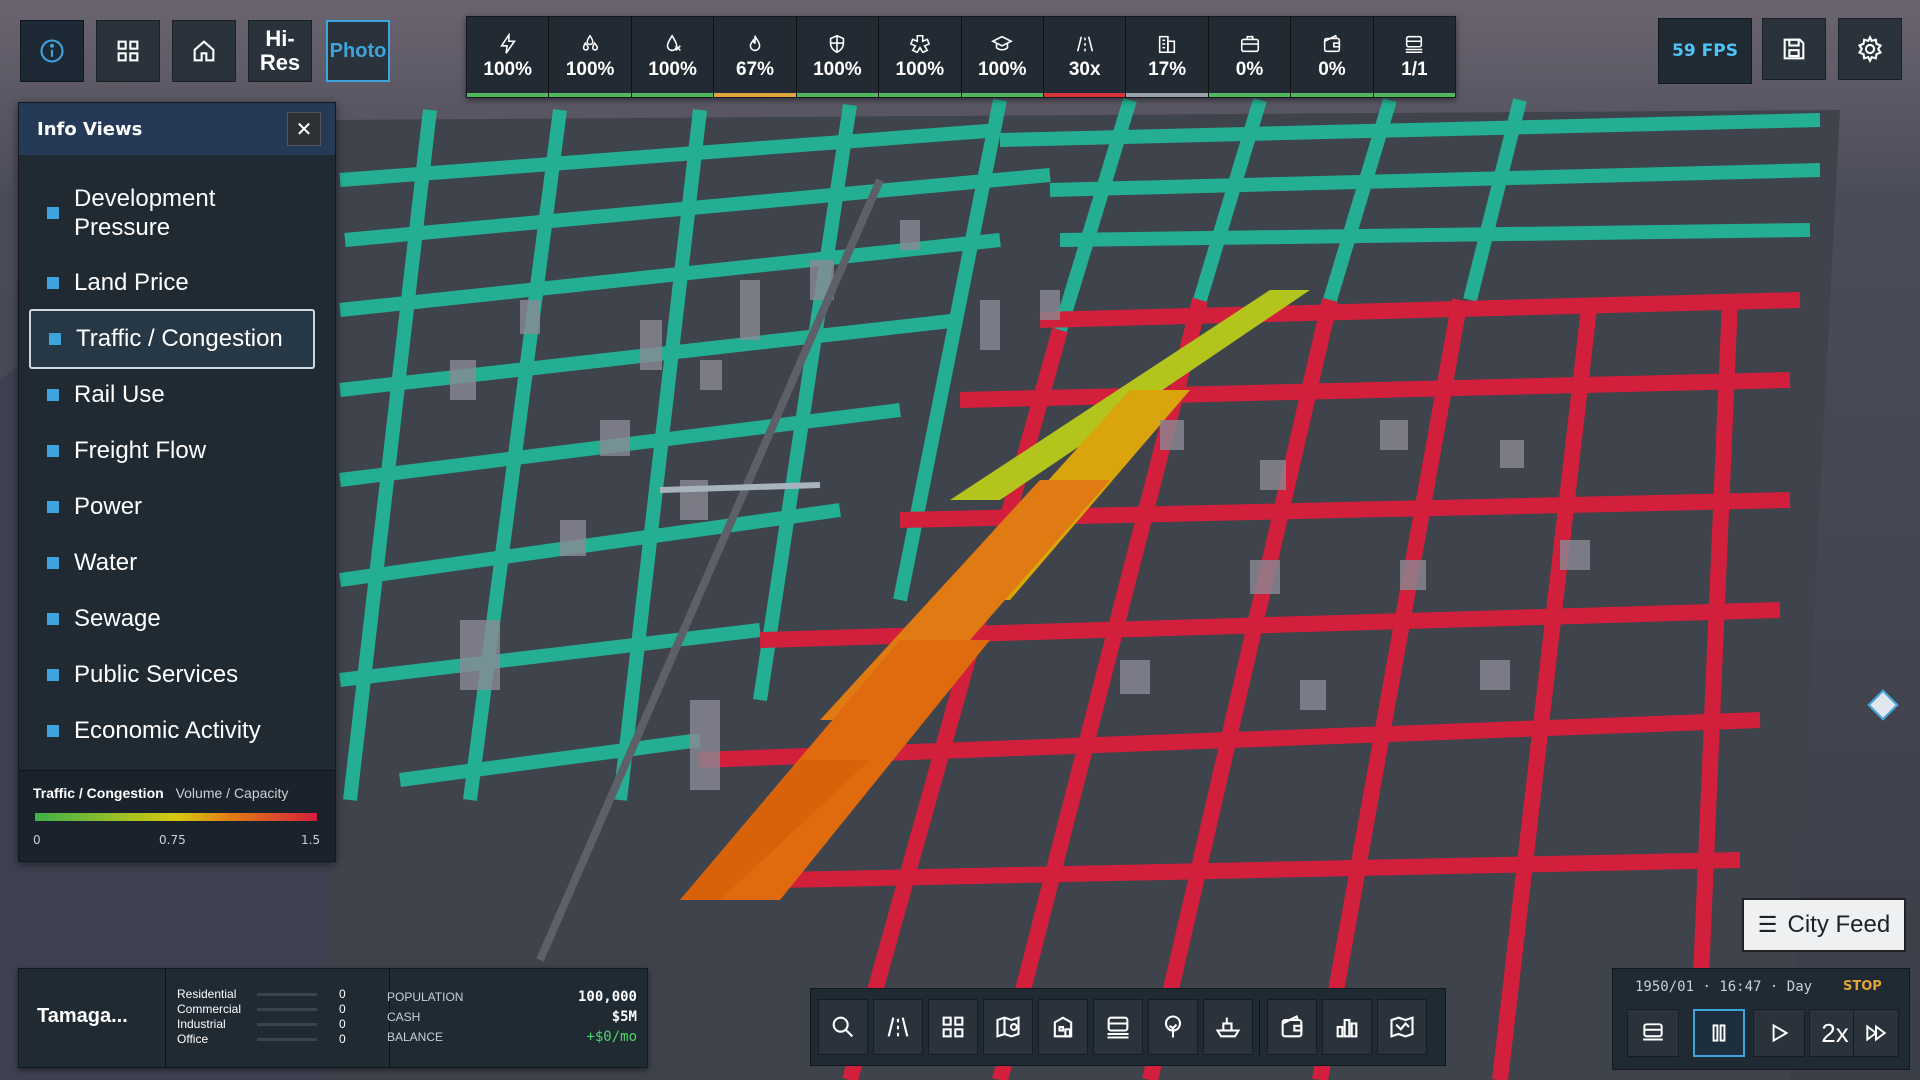 This screenshot has height=1080, width=1920. What do you see at coordinates (140, 450) in the screenshot?
I see `info-view-label: Freight Flow` at bounding box center [140, 450].